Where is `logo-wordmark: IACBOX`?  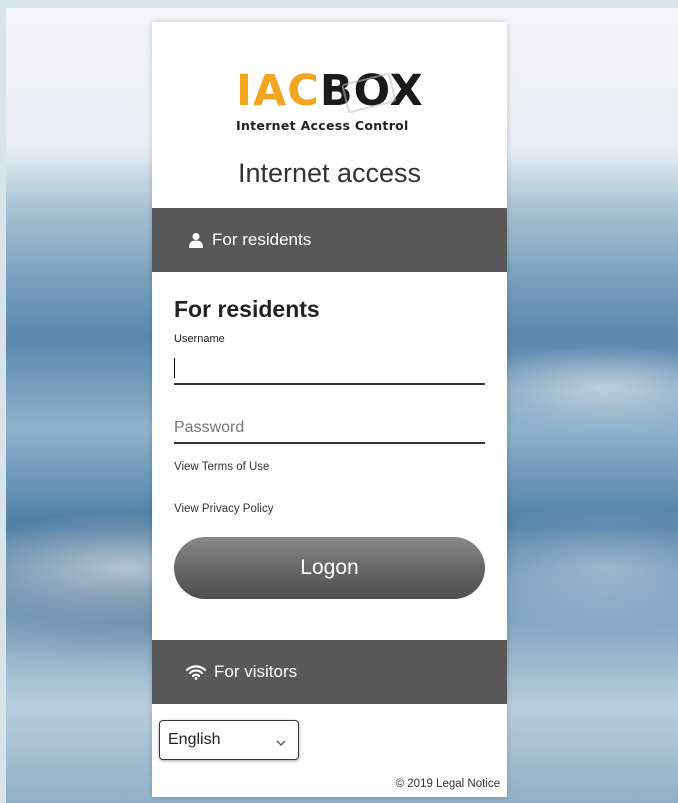
logo-wordmark: IACBOX is located at coordinates (330, 91).